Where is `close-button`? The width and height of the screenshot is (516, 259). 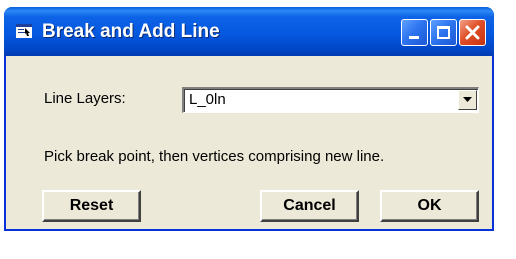
close-button is located at coordinates (472, 32).